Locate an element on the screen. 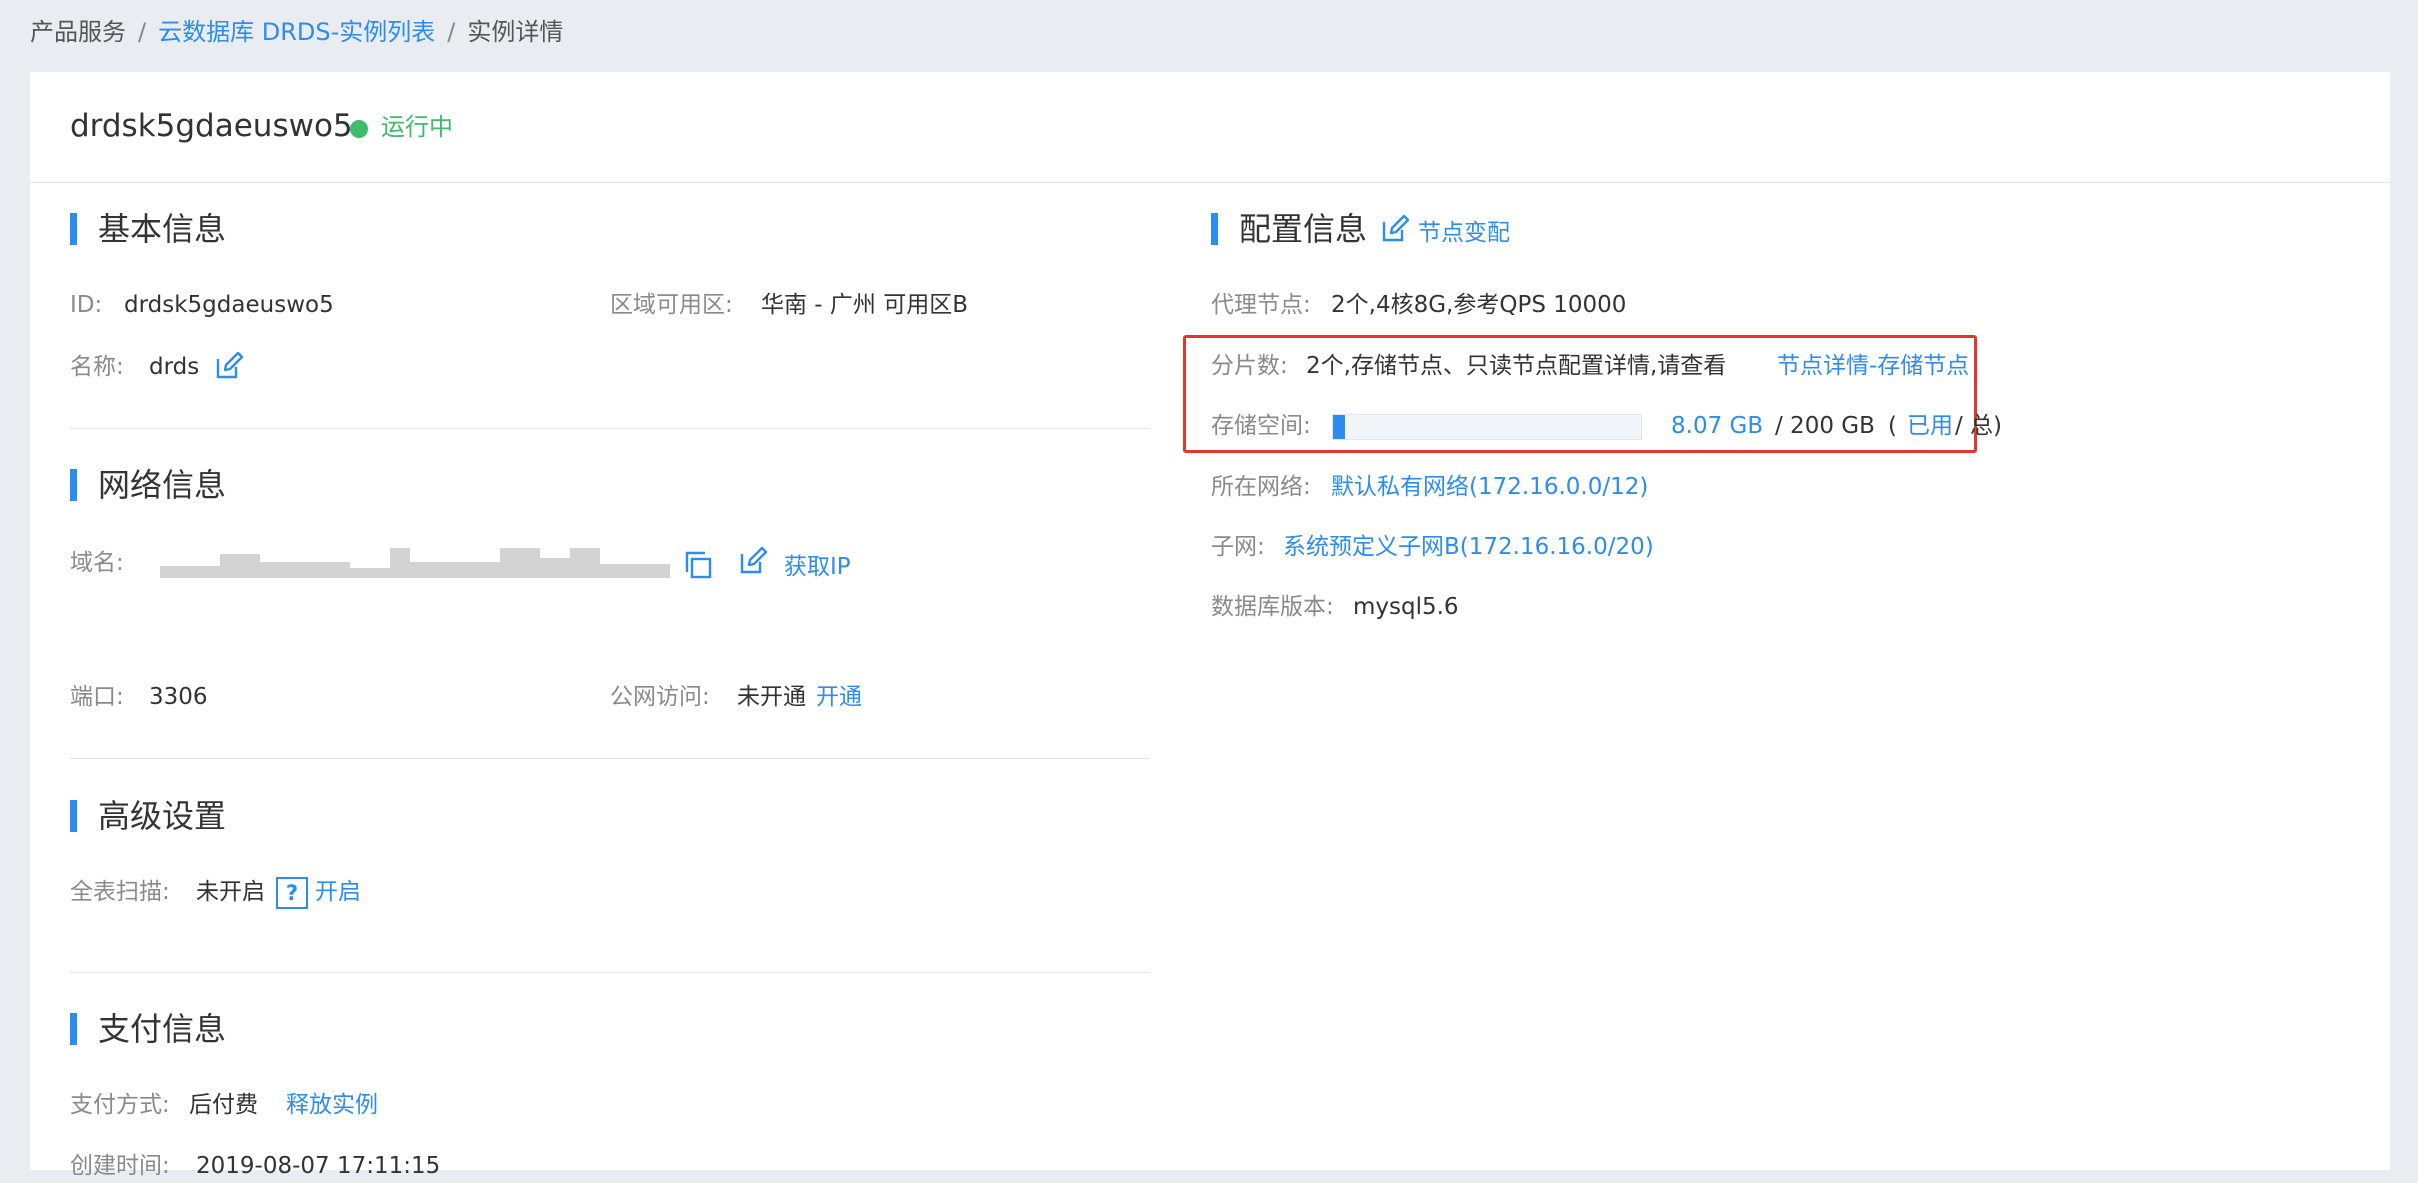  breadcrumb-instance-list: 云数据库 DRDS-实例列表 is located at coordinates (296, 32).